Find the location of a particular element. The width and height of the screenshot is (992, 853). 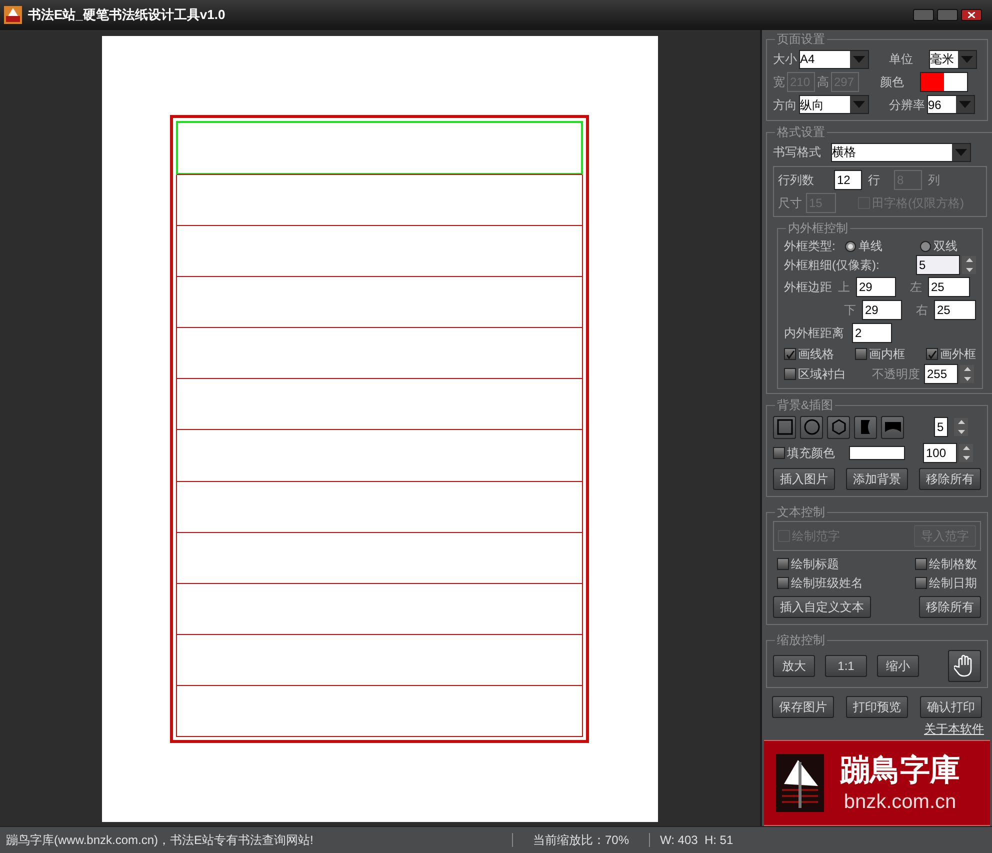

dropdown: A4 is located at coordinates (834, 59).